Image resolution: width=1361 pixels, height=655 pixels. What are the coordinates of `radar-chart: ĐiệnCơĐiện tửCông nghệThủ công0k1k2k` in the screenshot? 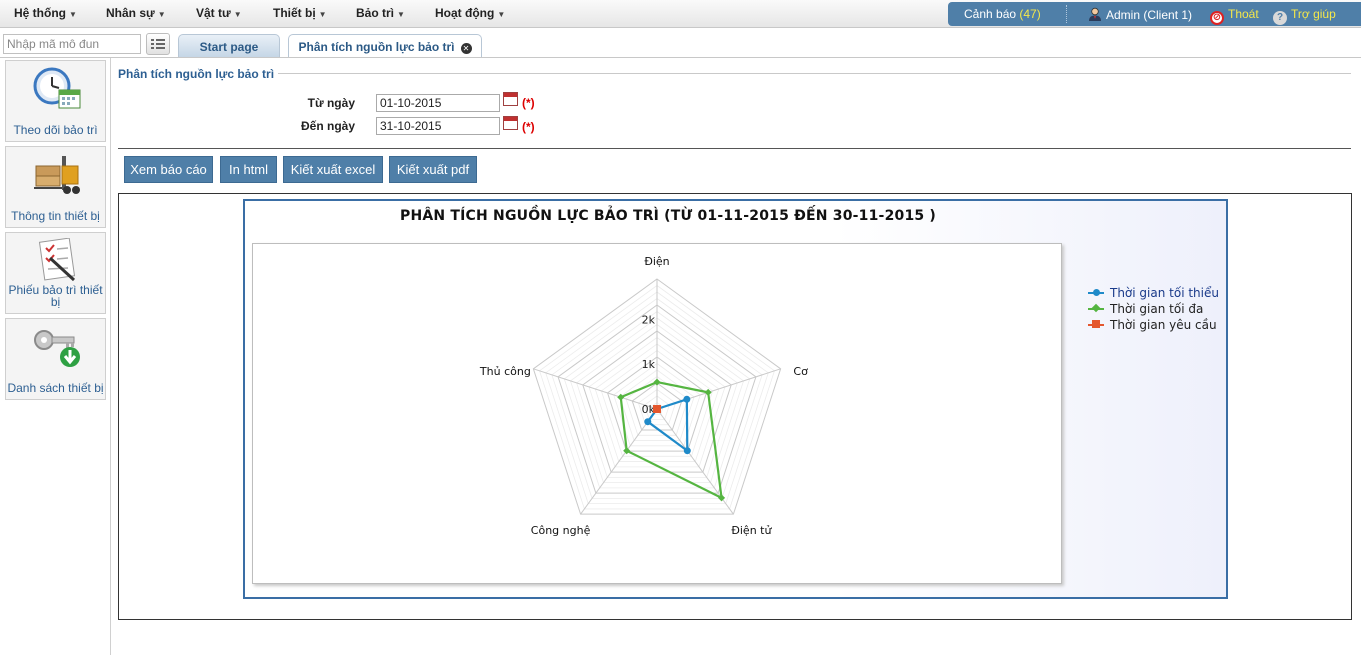 It's located at (643, 396).